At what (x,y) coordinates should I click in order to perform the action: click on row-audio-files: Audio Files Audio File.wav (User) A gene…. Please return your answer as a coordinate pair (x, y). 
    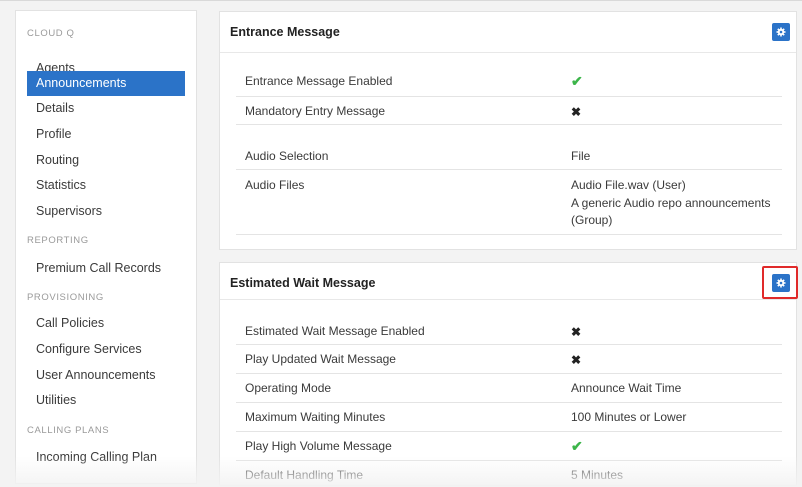
    Looking at the image, I should click on (509, 202).